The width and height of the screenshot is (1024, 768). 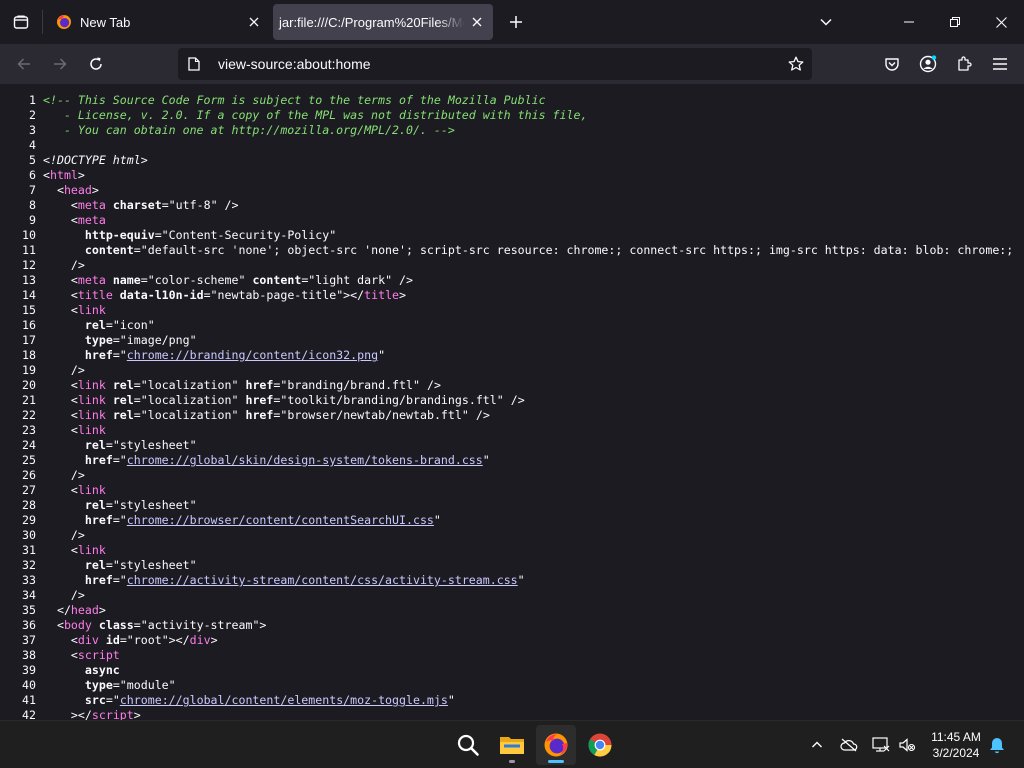 I want to click on line-number: 31, so click(x=29, y=550).